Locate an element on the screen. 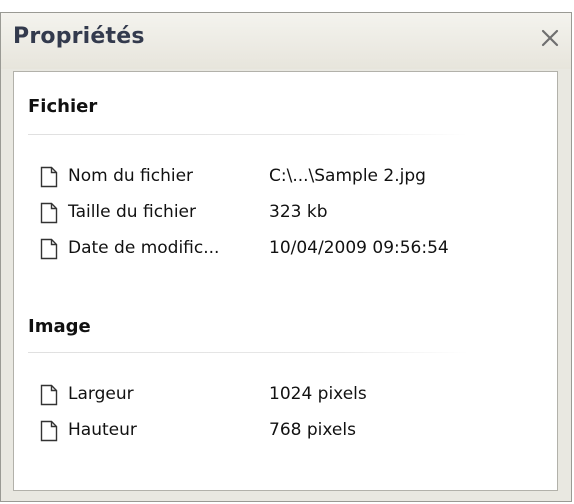 This screenshot has width=574, height=504. property-label: Largeur is located at coordinates (101, 394).